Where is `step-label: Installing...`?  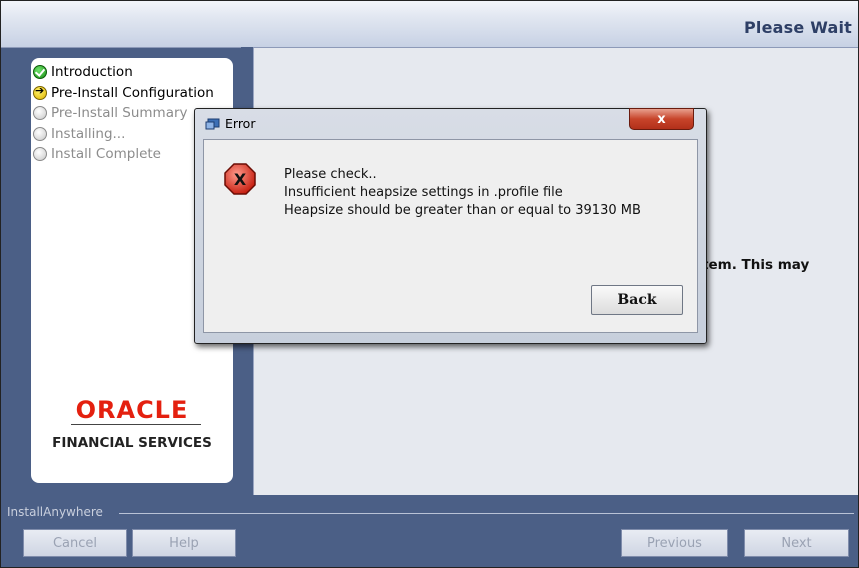 step-label: Installing... is located at coordinates (88, 133).